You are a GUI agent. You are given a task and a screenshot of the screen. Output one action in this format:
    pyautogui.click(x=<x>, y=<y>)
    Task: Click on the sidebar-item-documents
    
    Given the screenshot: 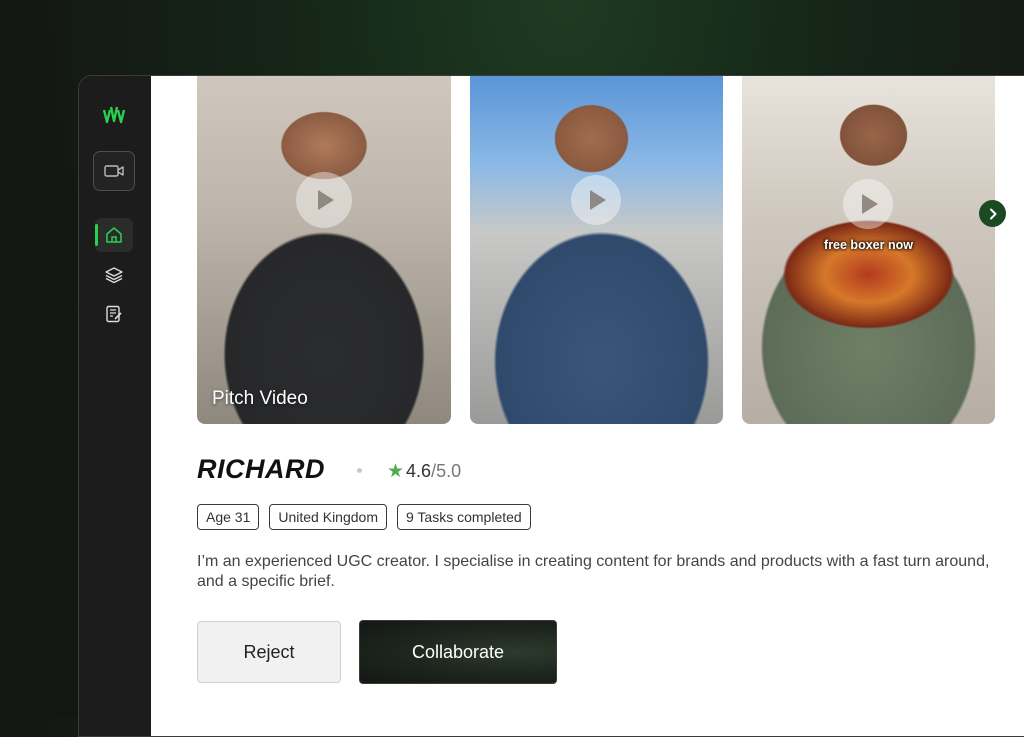 What is the action you would take?
    pyautogui.click(x=114, y=314)
    